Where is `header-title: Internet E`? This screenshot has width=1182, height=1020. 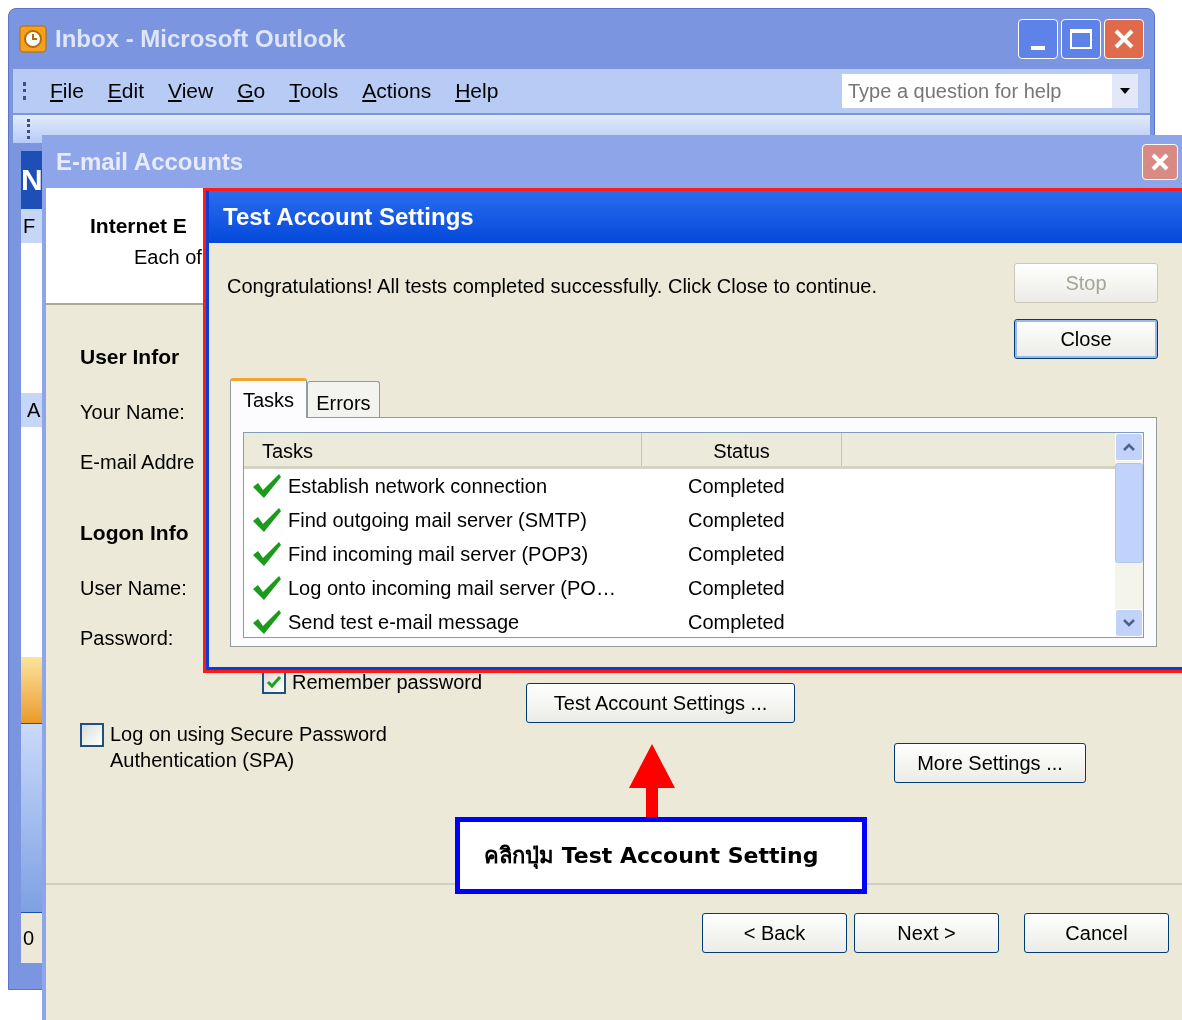
header-title: Internet E is located at coordinates (138, 226).